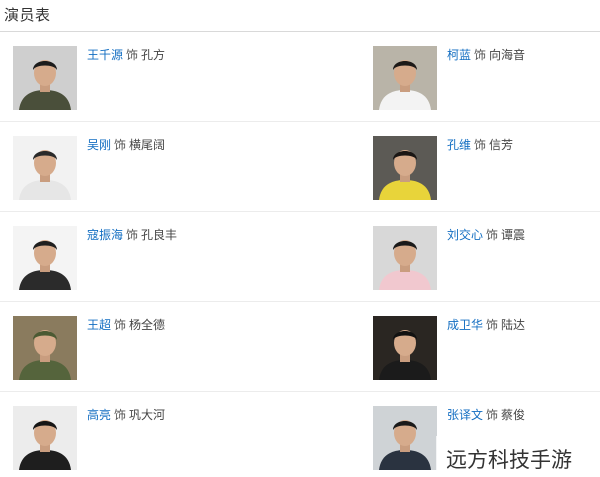 The image size is (600, 477). Describe the element at coordinates (513, 325) in the screenshot. I see `role-name: 陆达` at that location.